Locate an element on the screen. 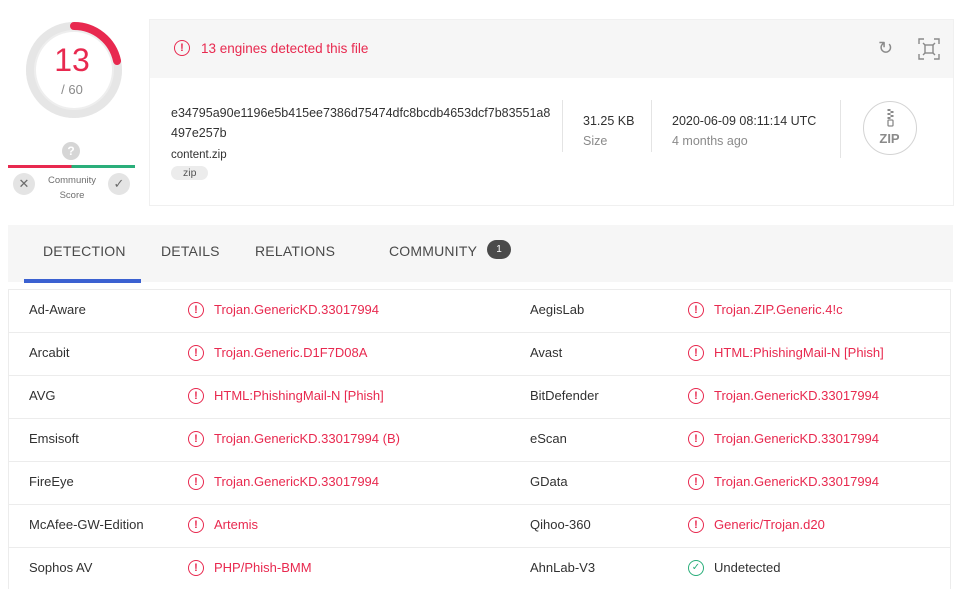 This screenshot has width=965, height=590. tab-detection: DETECTION is located at coordinates (84, 251).